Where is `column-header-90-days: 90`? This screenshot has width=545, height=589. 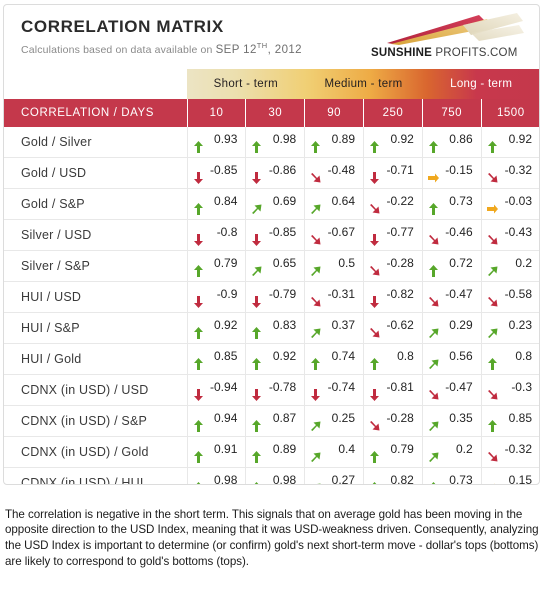
column-header-90-days: 90 is located at coordinates (334, 113).